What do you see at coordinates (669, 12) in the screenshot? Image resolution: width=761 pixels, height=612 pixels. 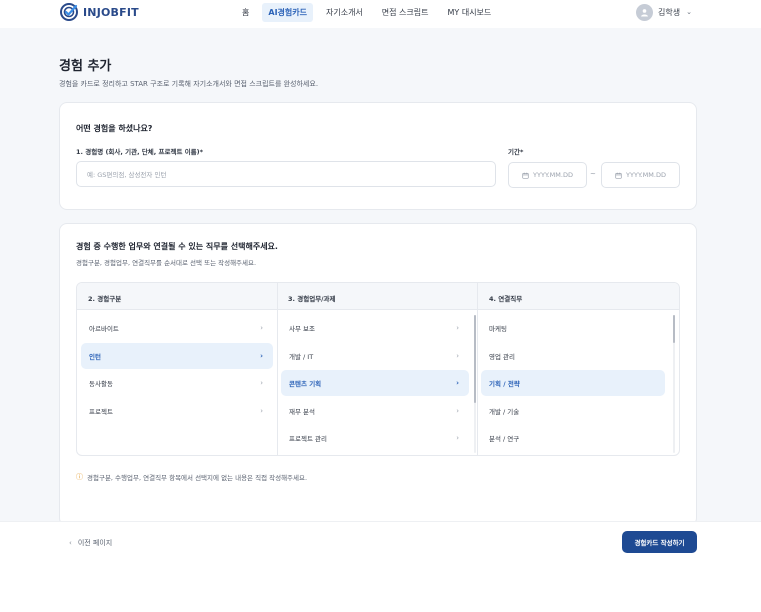 I see `user-name: 김학생` at bounding box center [669, 12].